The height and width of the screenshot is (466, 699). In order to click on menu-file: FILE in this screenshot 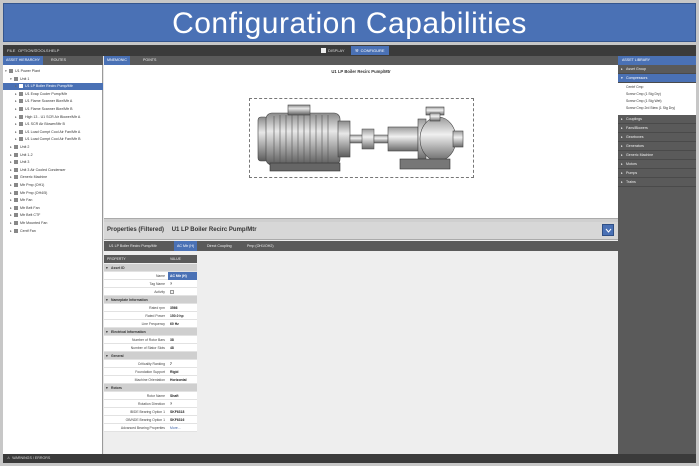, I will do `click(11, 50)`.